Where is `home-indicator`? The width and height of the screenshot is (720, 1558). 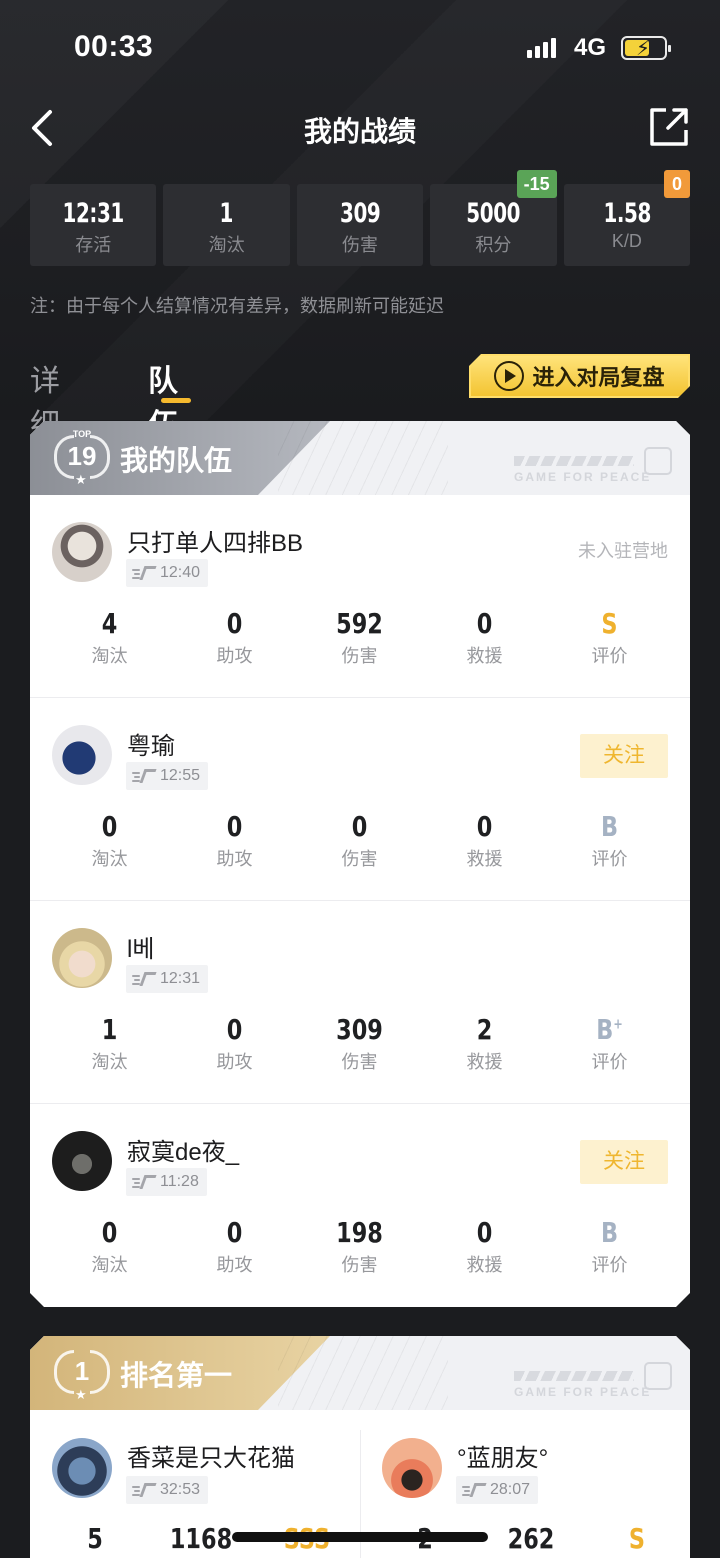
home-indicator is located at coordinates (360, 1537).